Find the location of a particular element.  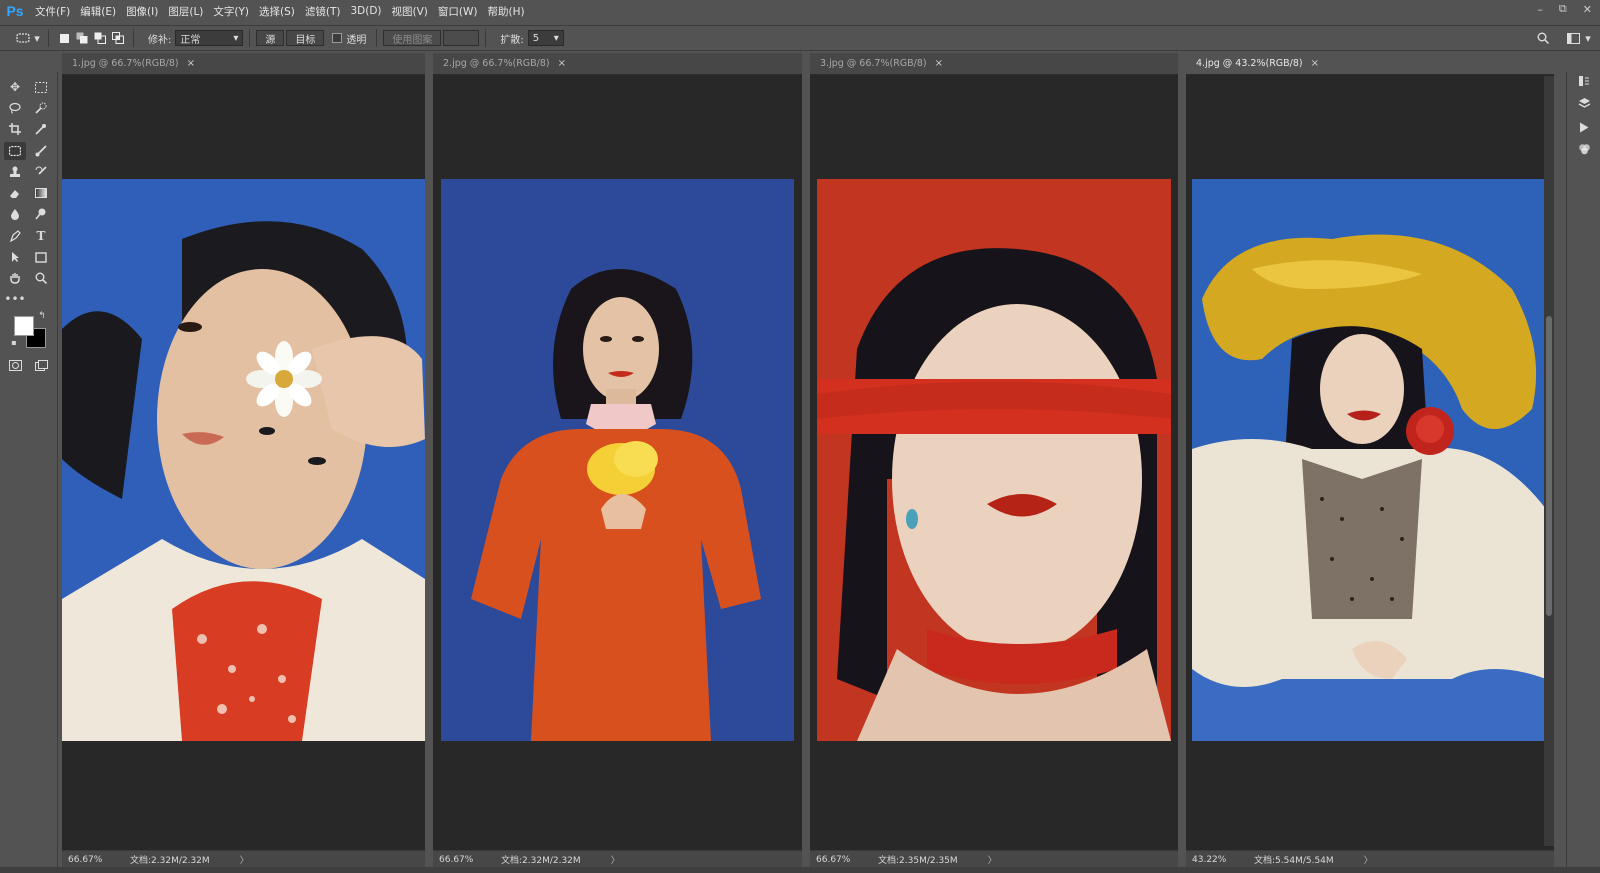

menu-edit: 编辑(E) is located at coordinates (98, 11).